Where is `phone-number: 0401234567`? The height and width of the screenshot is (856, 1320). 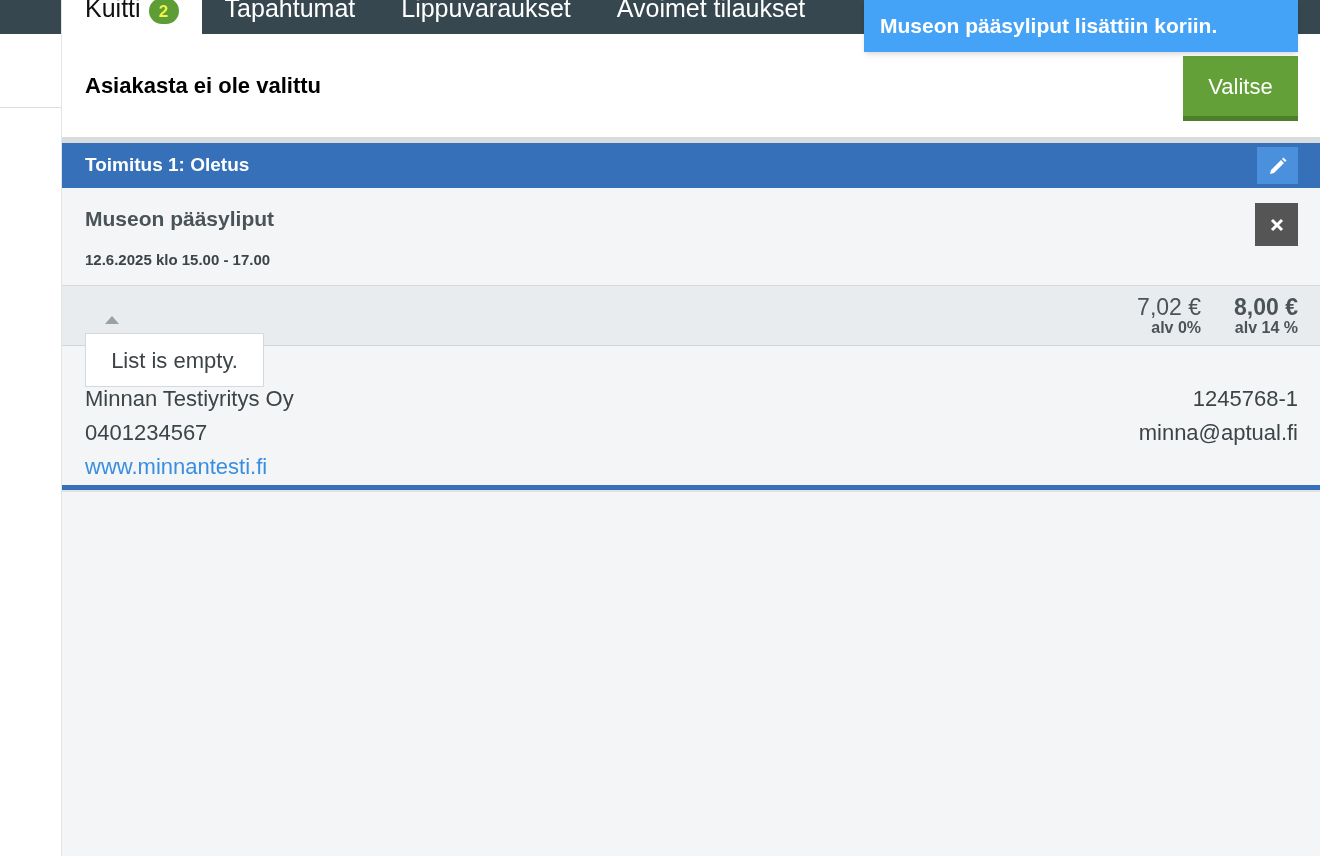
phone-number: 0401234567 is located at coordinates (146, 433).